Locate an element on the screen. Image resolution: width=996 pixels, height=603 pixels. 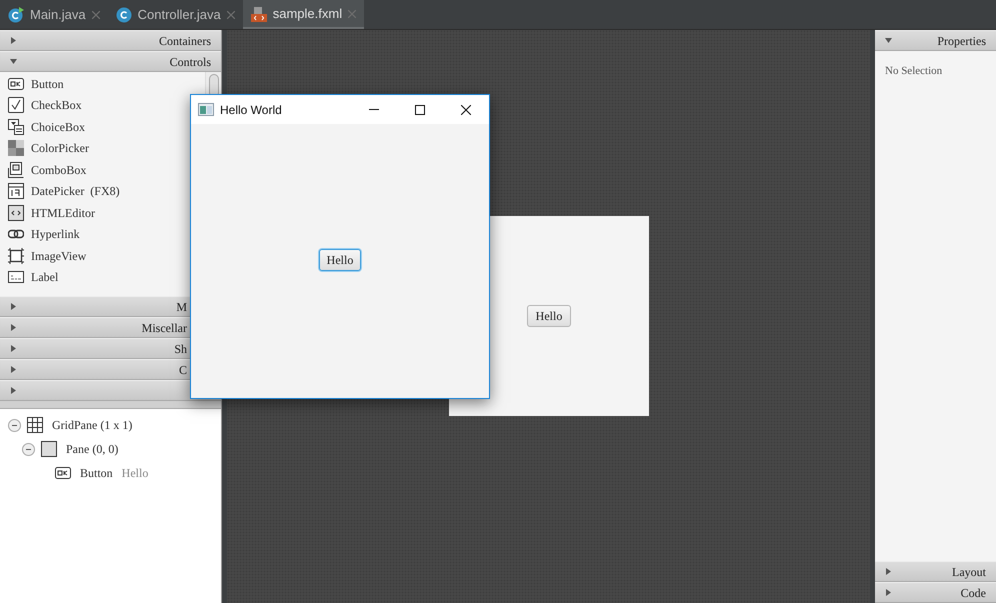
tree-item: GridPane (1 x 1) is located at coordinates (110, 425).